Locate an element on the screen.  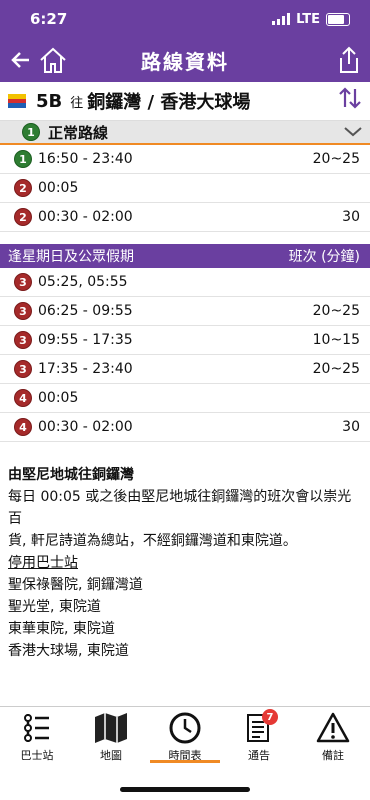
tab-remarks: 備註 is located at coordinates (333, 737).